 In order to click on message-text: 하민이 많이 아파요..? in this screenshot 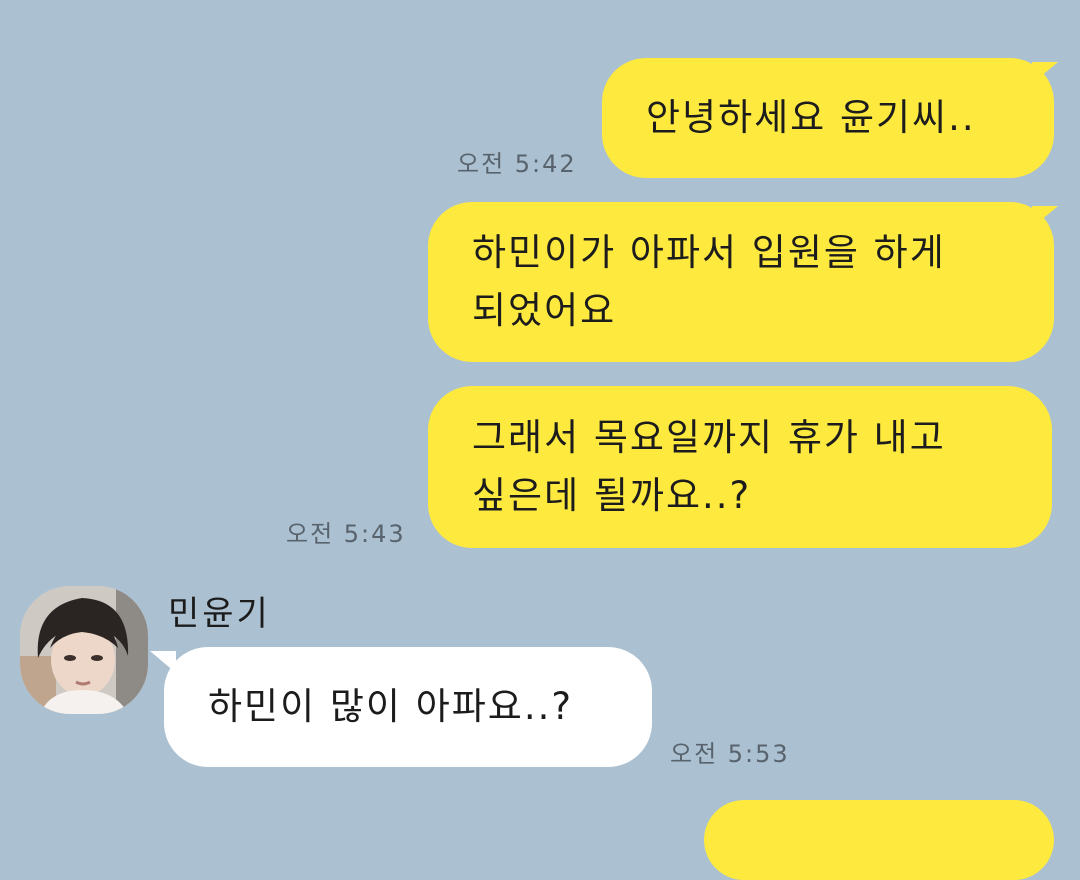, I will do `click(391, 706)`.